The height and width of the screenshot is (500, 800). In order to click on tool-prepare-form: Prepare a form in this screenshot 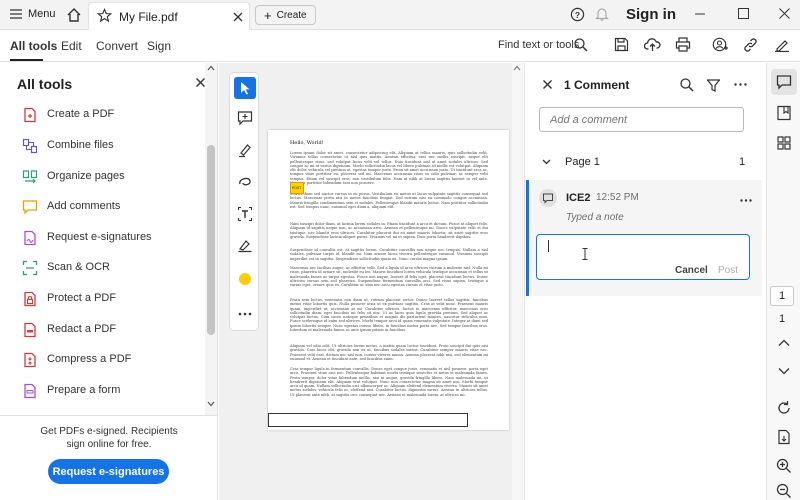, I will do `click(102, 391)`.